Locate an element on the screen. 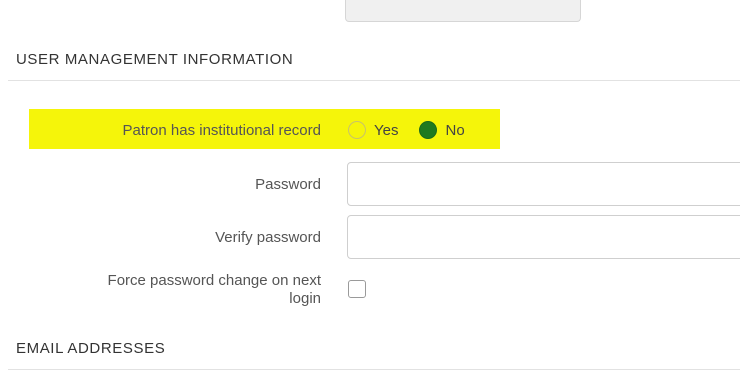  force-password-change-checkbox is located at coordinates (357, 289).